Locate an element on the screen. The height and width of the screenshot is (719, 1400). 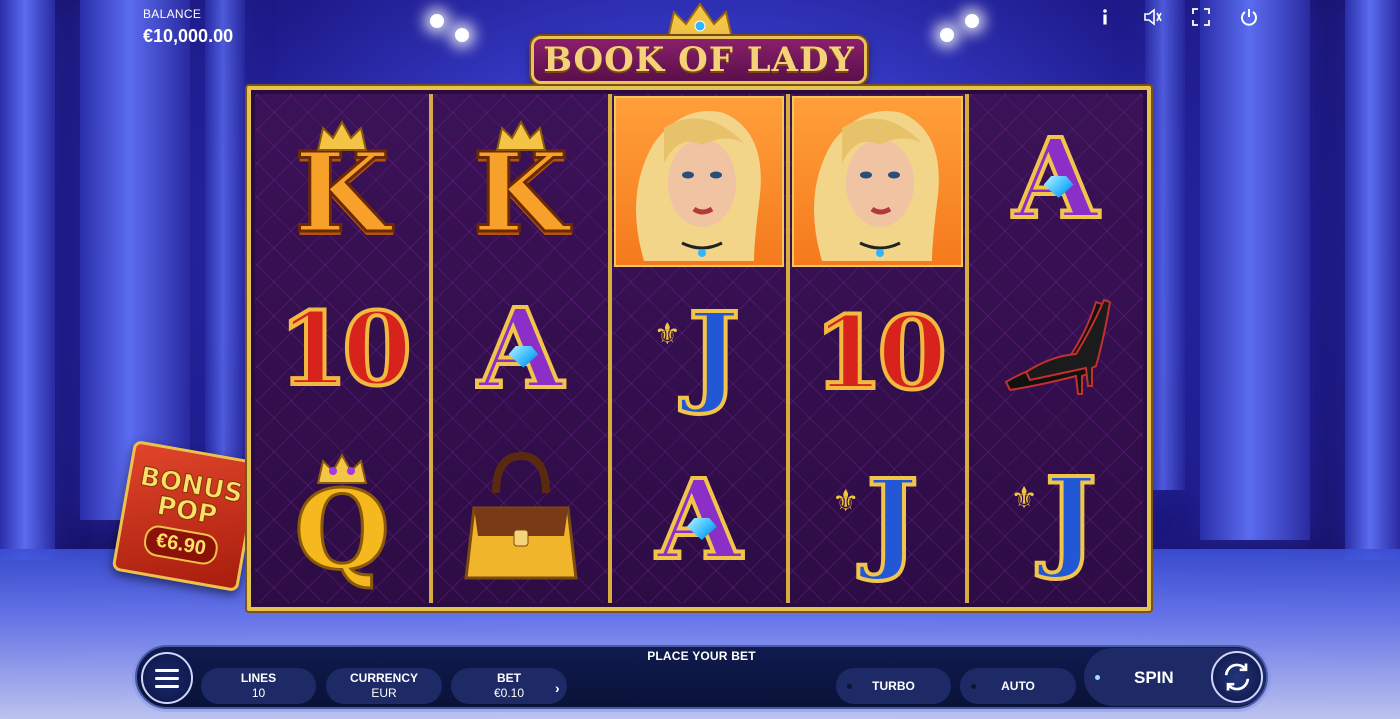
sound-icon is located at coordinates (1153, 17).